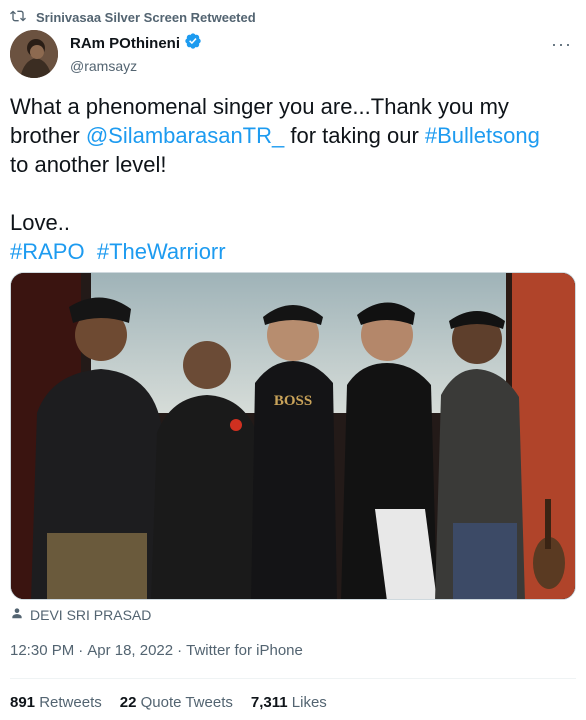 The width and height of the screenshot is (586, 720). What do you see at coordinates (48, 135) in the screenshot?
I see `tweet-line-2-pre: brother` at bounding box center [48, 135].